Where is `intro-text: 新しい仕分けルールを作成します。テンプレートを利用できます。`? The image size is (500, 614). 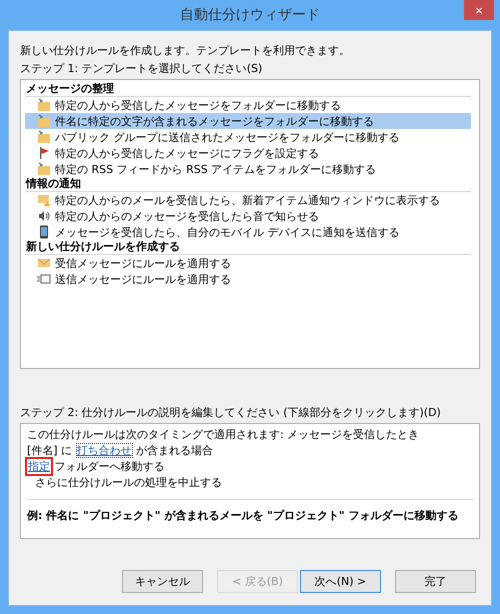 intro-text: 新しい仕分けルールを作成します。テンプレートを利用できます。 is located at coordinates (185, 50).